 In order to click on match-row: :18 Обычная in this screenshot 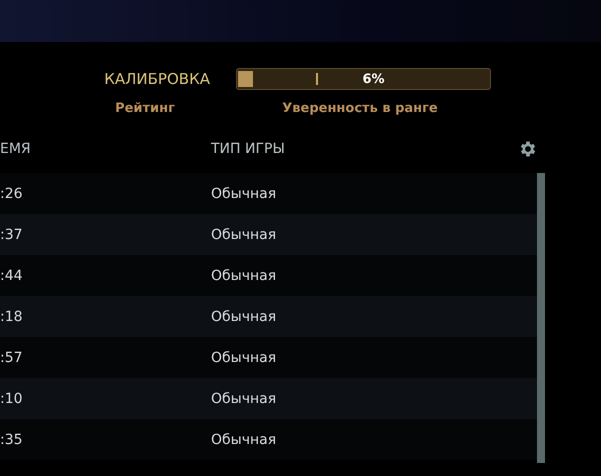, I will do `click(268, 316)`.